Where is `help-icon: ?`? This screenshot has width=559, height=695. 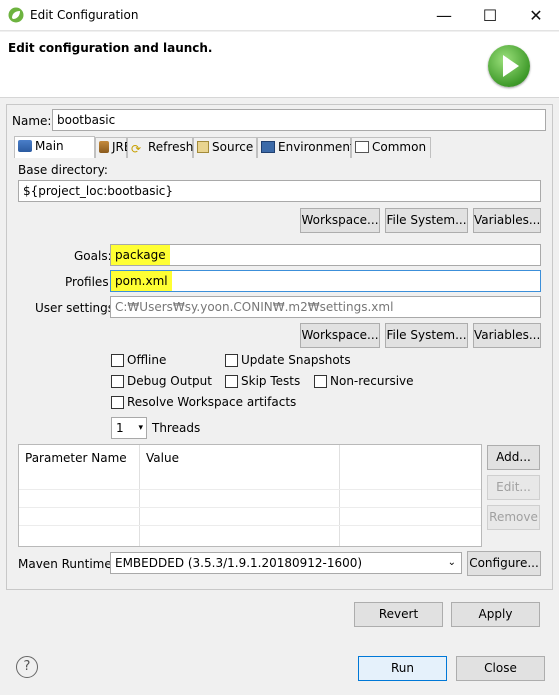 help-icon: ? is located at coordinates (27, 667).